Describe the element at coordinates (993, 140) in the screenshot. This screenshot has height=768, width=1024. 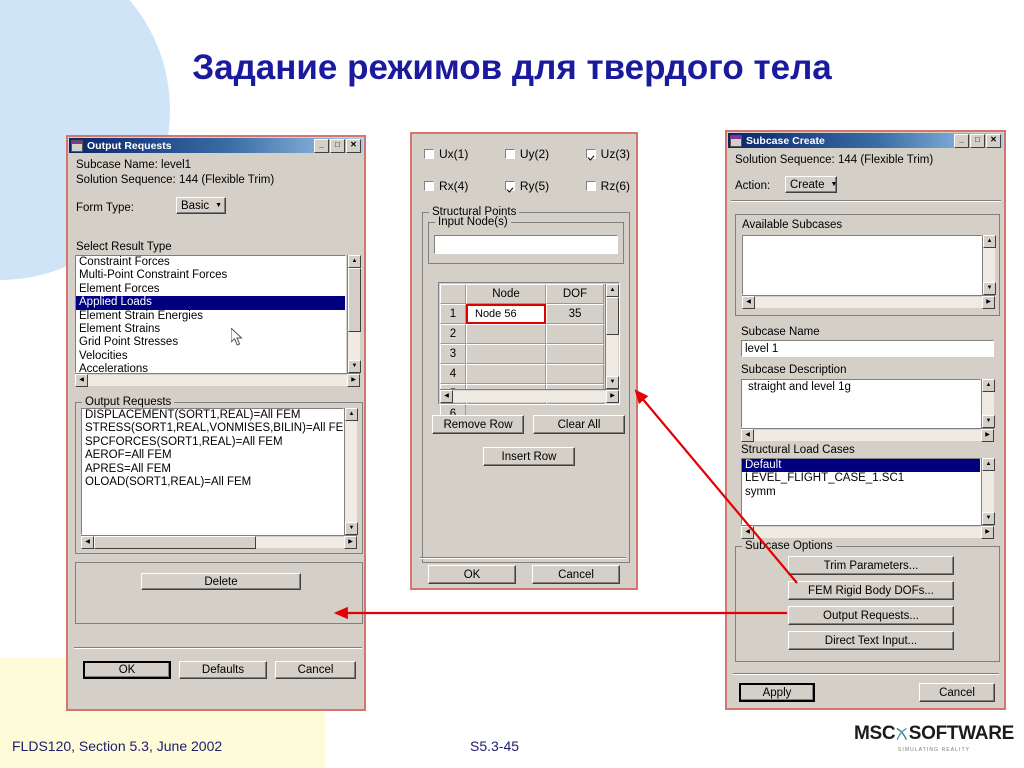
I see `close-icon: ✕` at that location.